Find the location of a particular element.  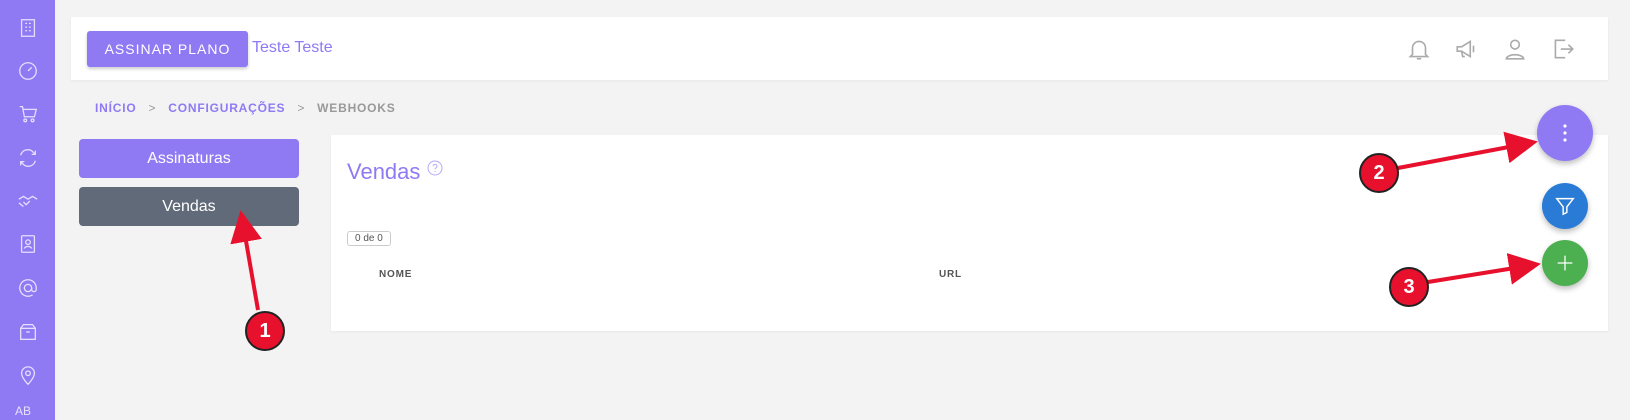

annotation-marker-2: 2 is located at coordinates (1379, 173).